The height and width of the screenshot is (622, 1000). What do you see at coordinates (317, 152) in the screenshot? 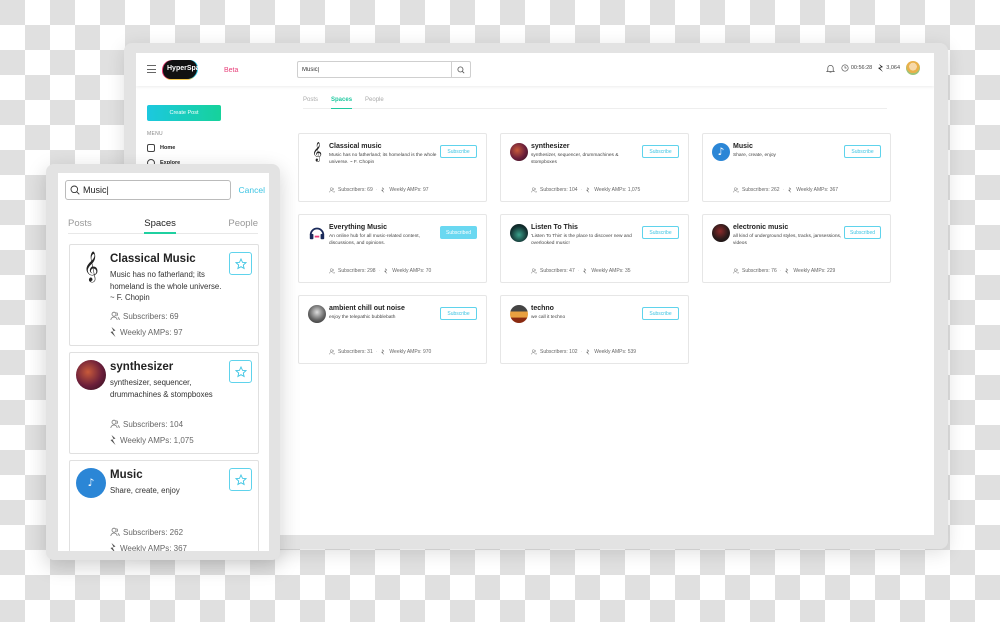
I see `treble-clef-icon: 𝄞` at bounding box center [317, 152].